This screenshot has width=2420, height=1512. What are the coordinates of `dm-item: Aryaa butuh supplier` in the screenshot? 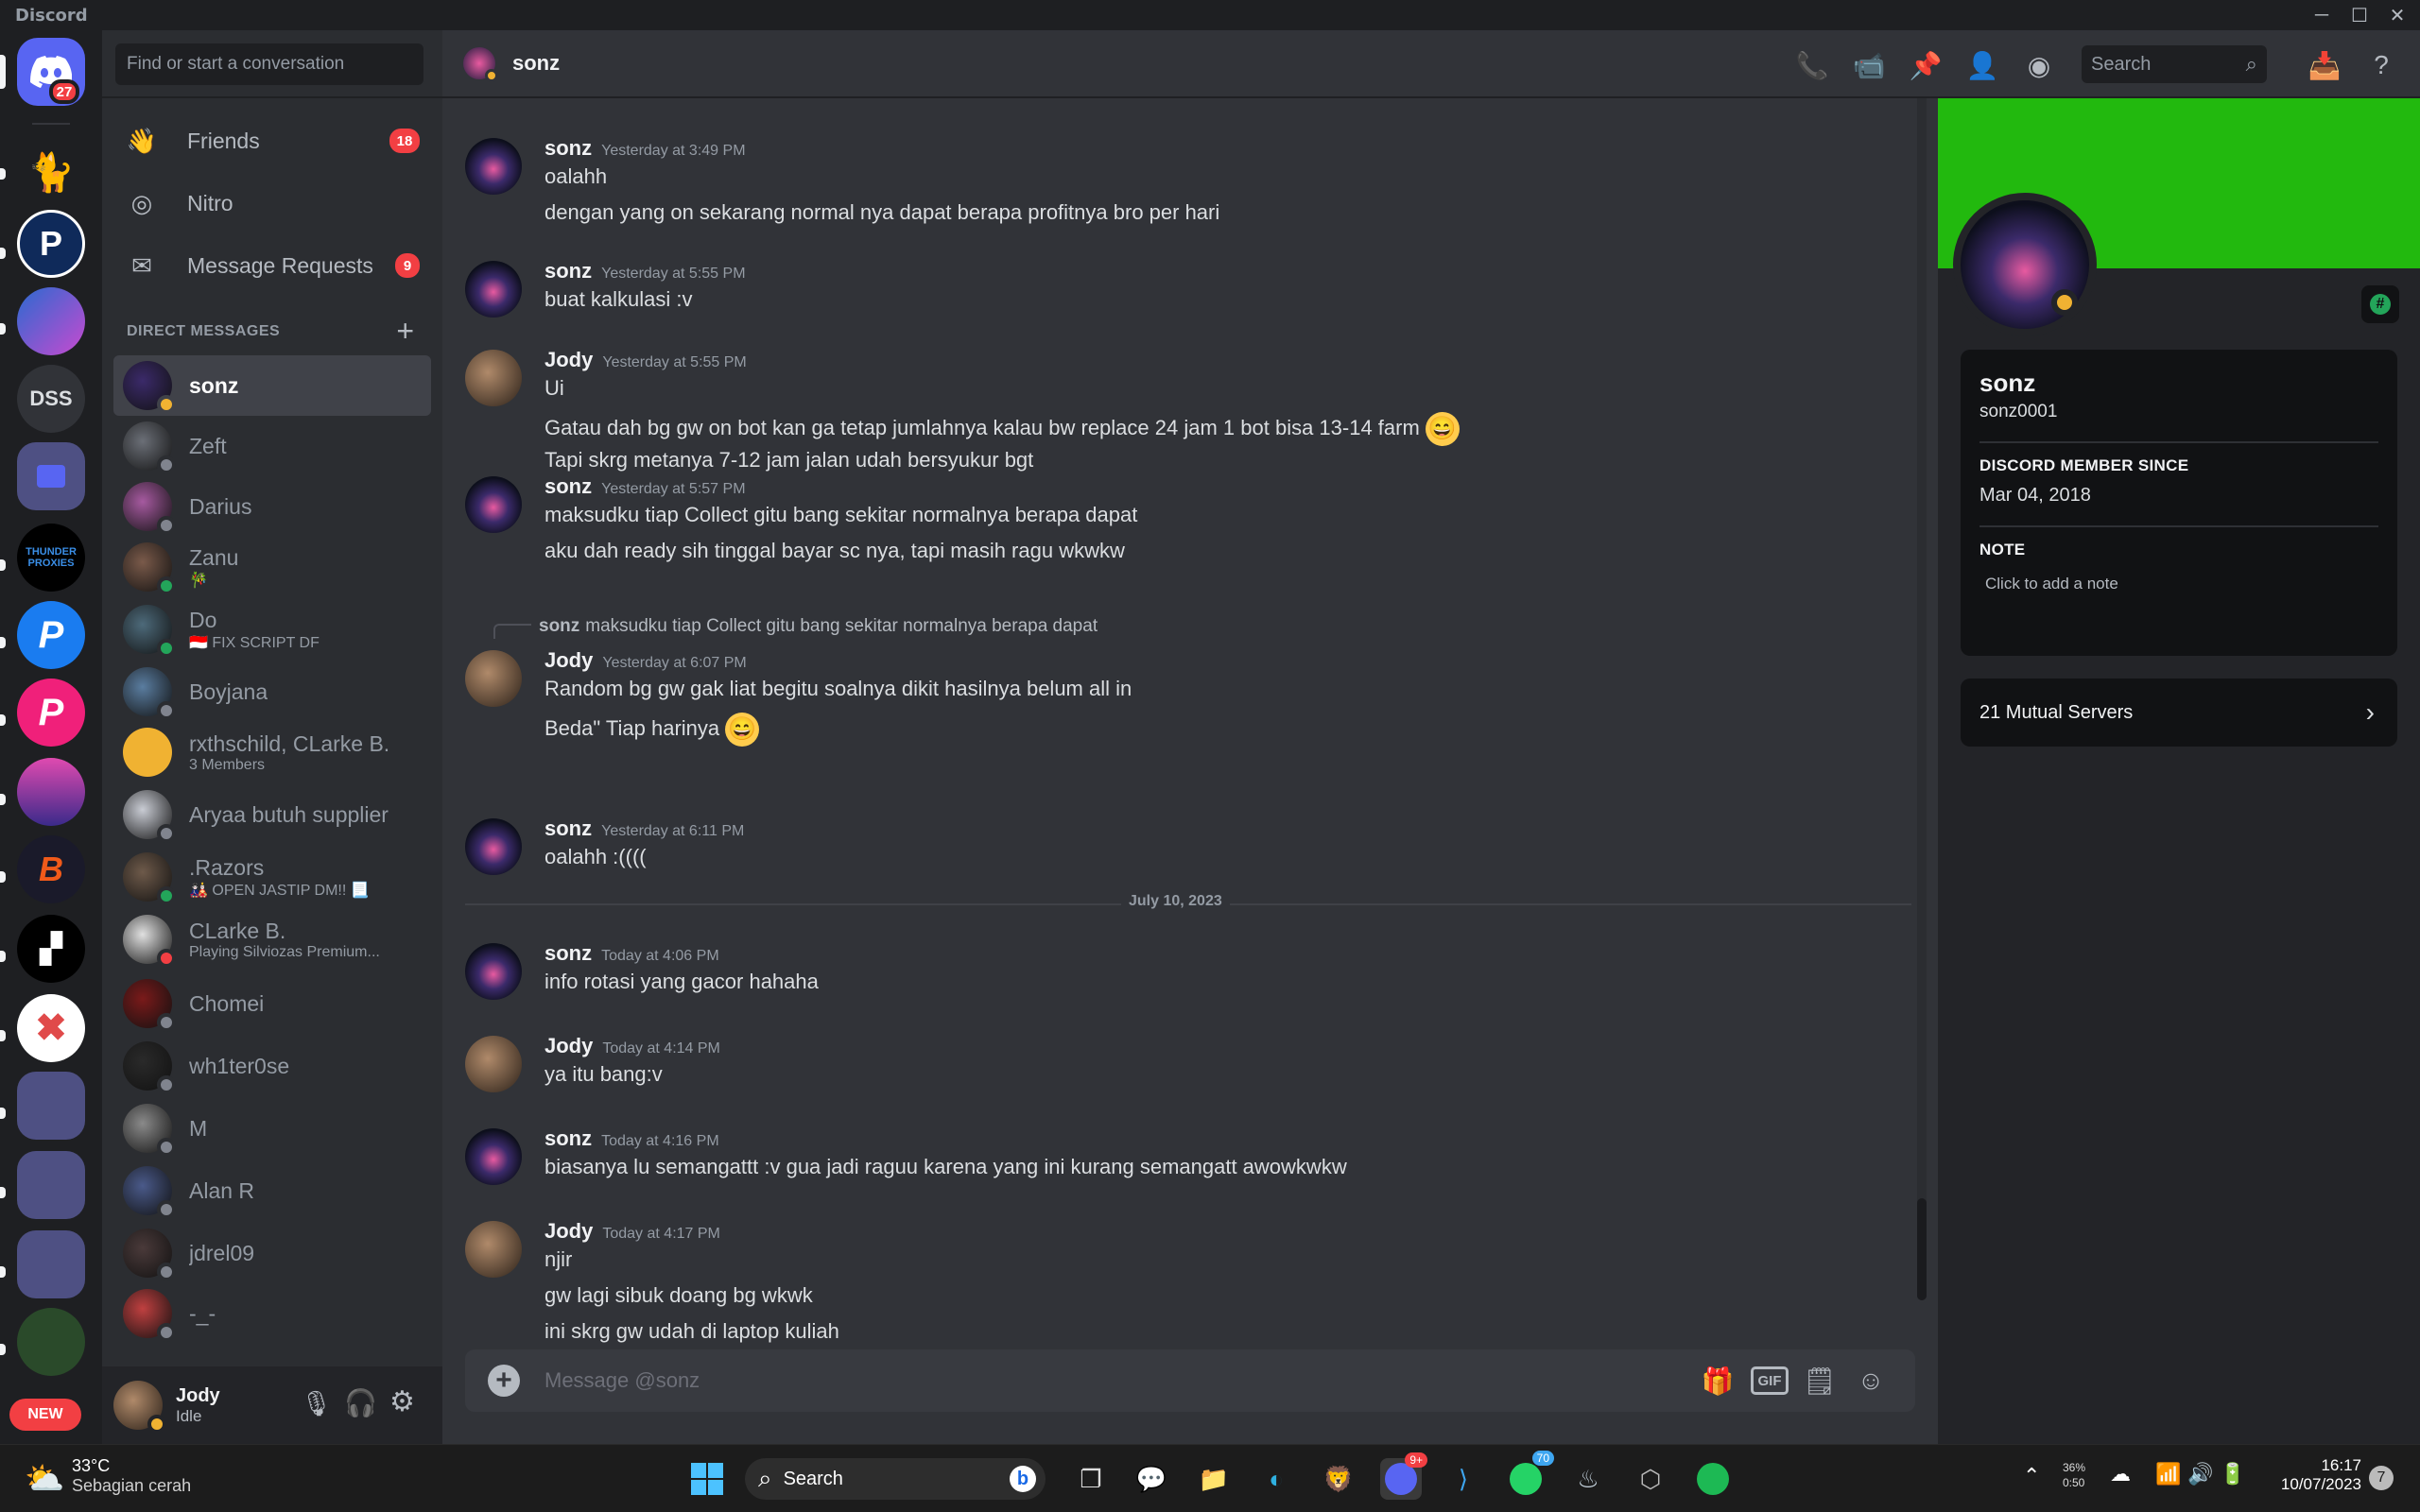 It's located at (272, 814).